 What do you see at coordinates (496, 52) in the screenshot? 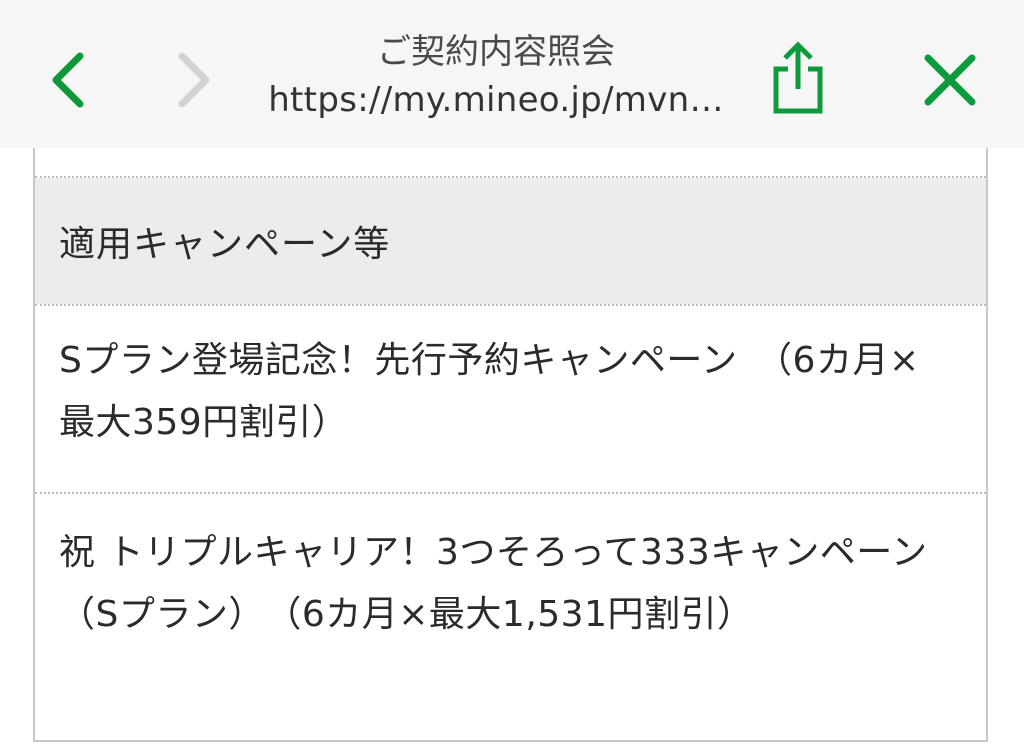
I see `page-title: ご契約内容照会` at bounding box center [496, 52].